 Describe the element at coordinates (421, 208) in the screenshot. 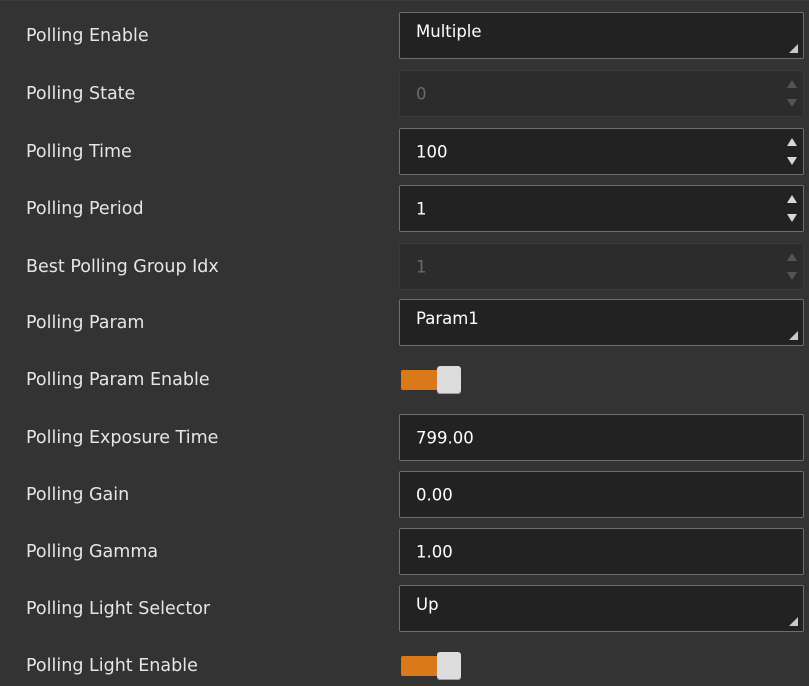

I see `polling-period-value: 1` at that location.